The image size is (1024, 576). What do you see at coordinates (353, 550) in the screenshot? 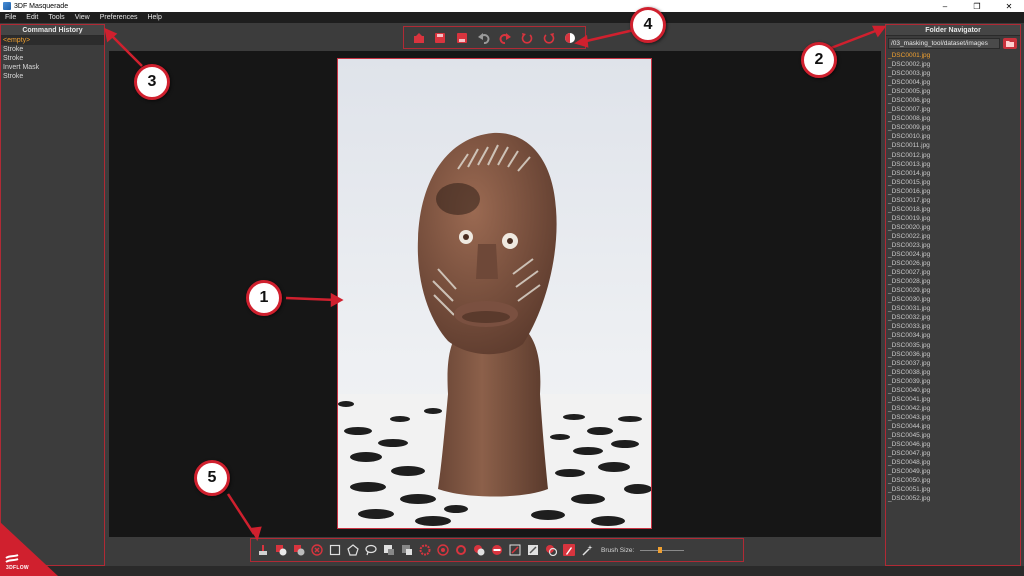
I see `polygon-select-button` at bounding box center [353, 550].